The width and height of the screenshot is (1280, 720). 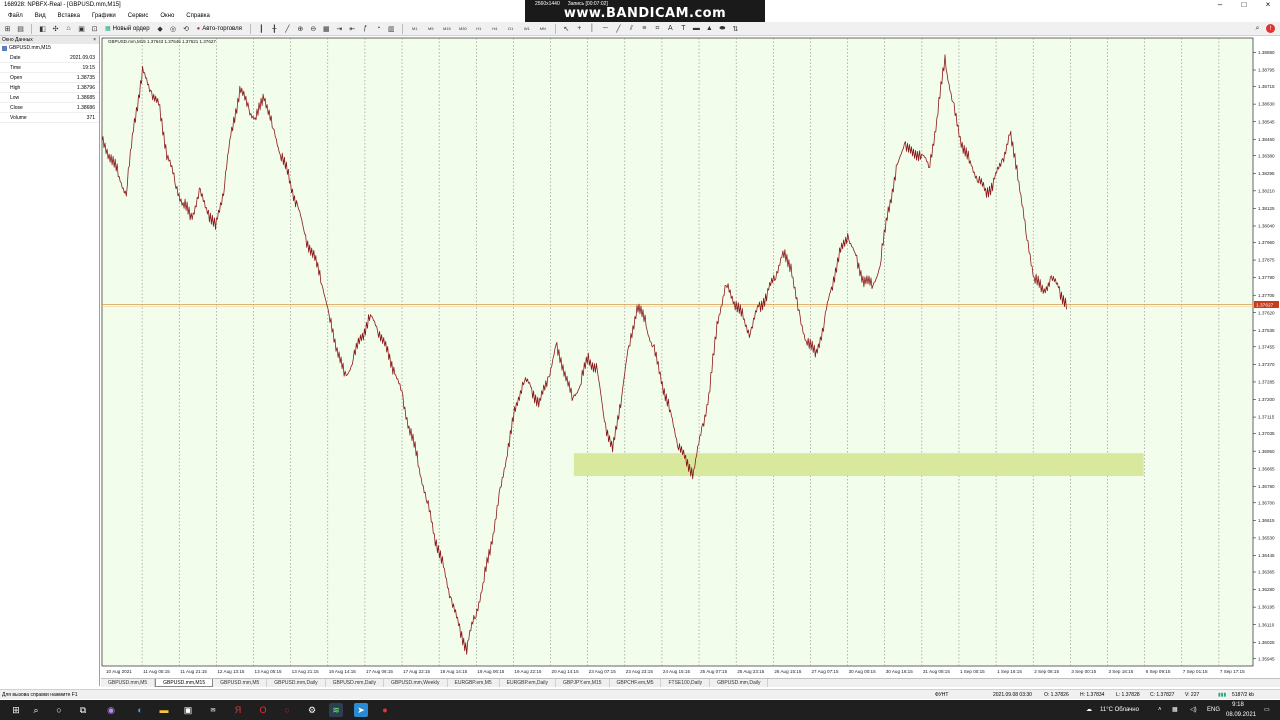 I want to click on tray-chevron-icon: ˄, so click(x=1160, y=710).